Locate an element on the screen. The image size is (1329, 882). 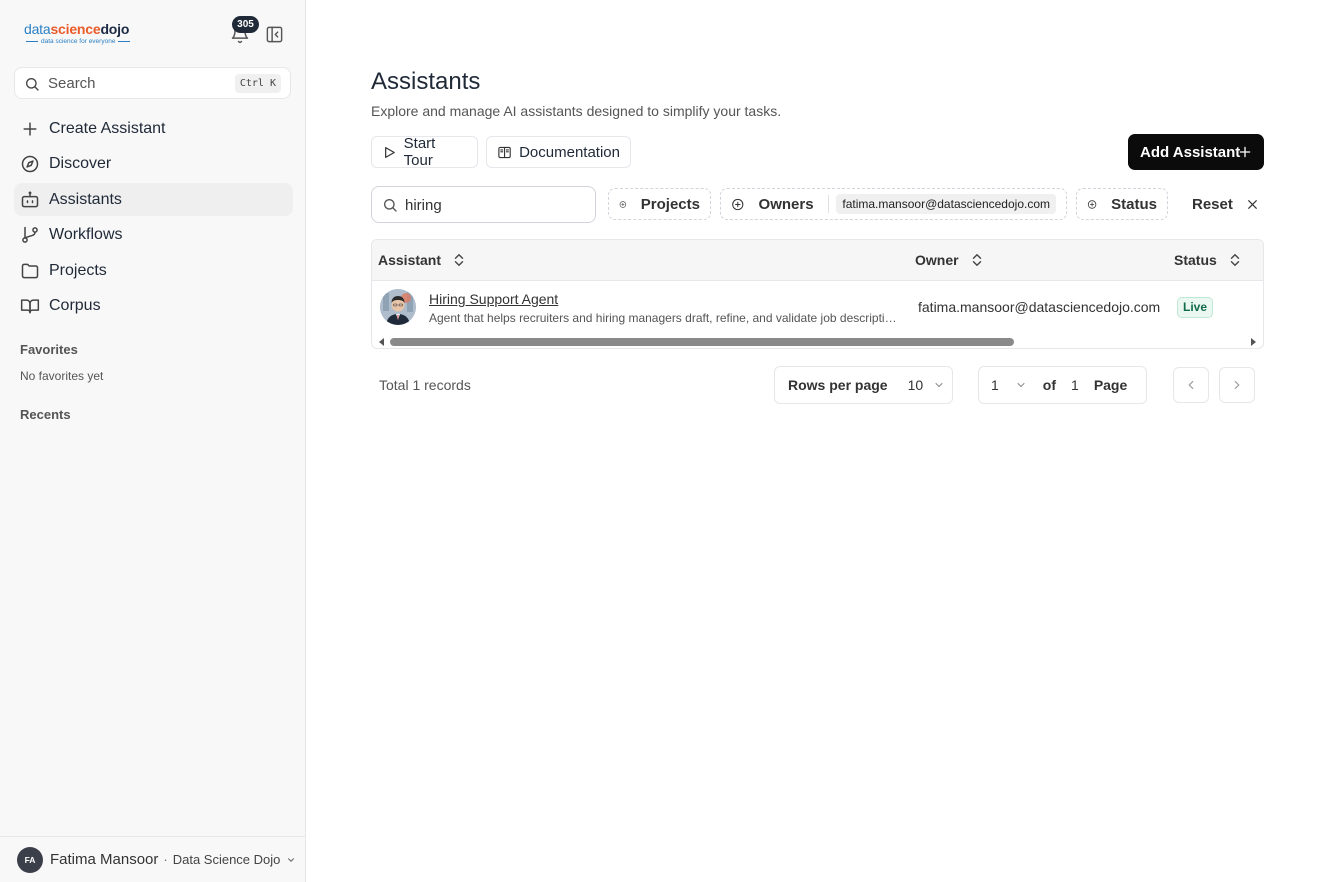
sidebar-item-label: Create Assistant is located at coordinates (107, 128).